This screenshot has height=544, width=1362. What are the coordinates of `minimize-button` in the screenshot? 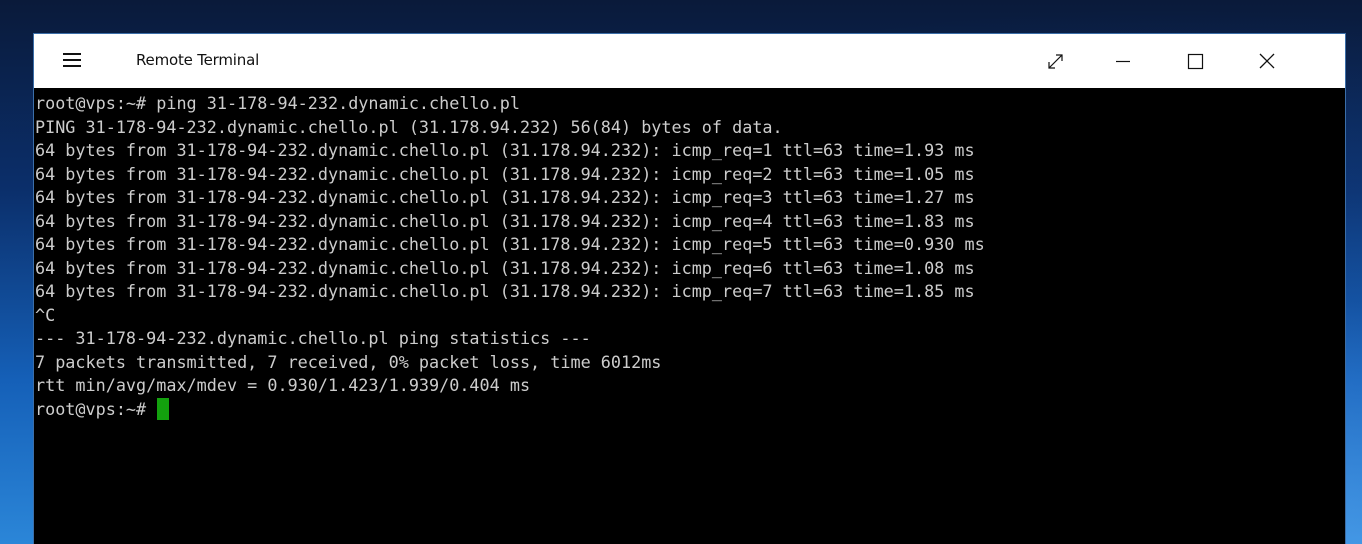 It's located at (1123, 61).